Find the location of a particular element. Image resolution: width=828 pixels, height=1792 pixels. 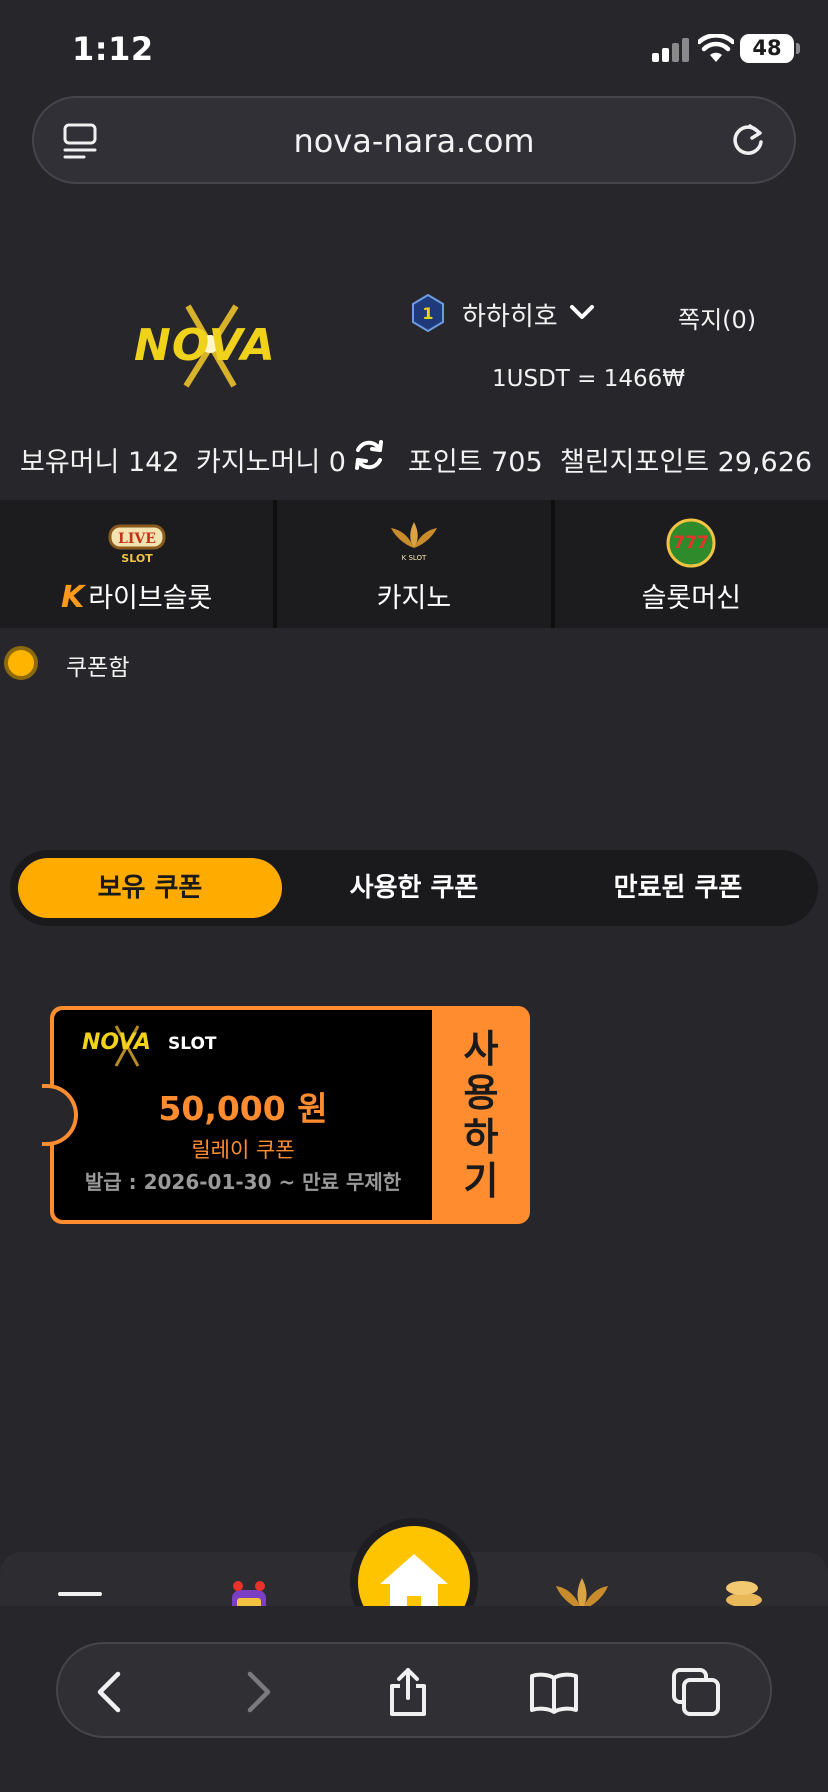

coupon-amount: 50,000 원 is located at coordinates (243, 1108).